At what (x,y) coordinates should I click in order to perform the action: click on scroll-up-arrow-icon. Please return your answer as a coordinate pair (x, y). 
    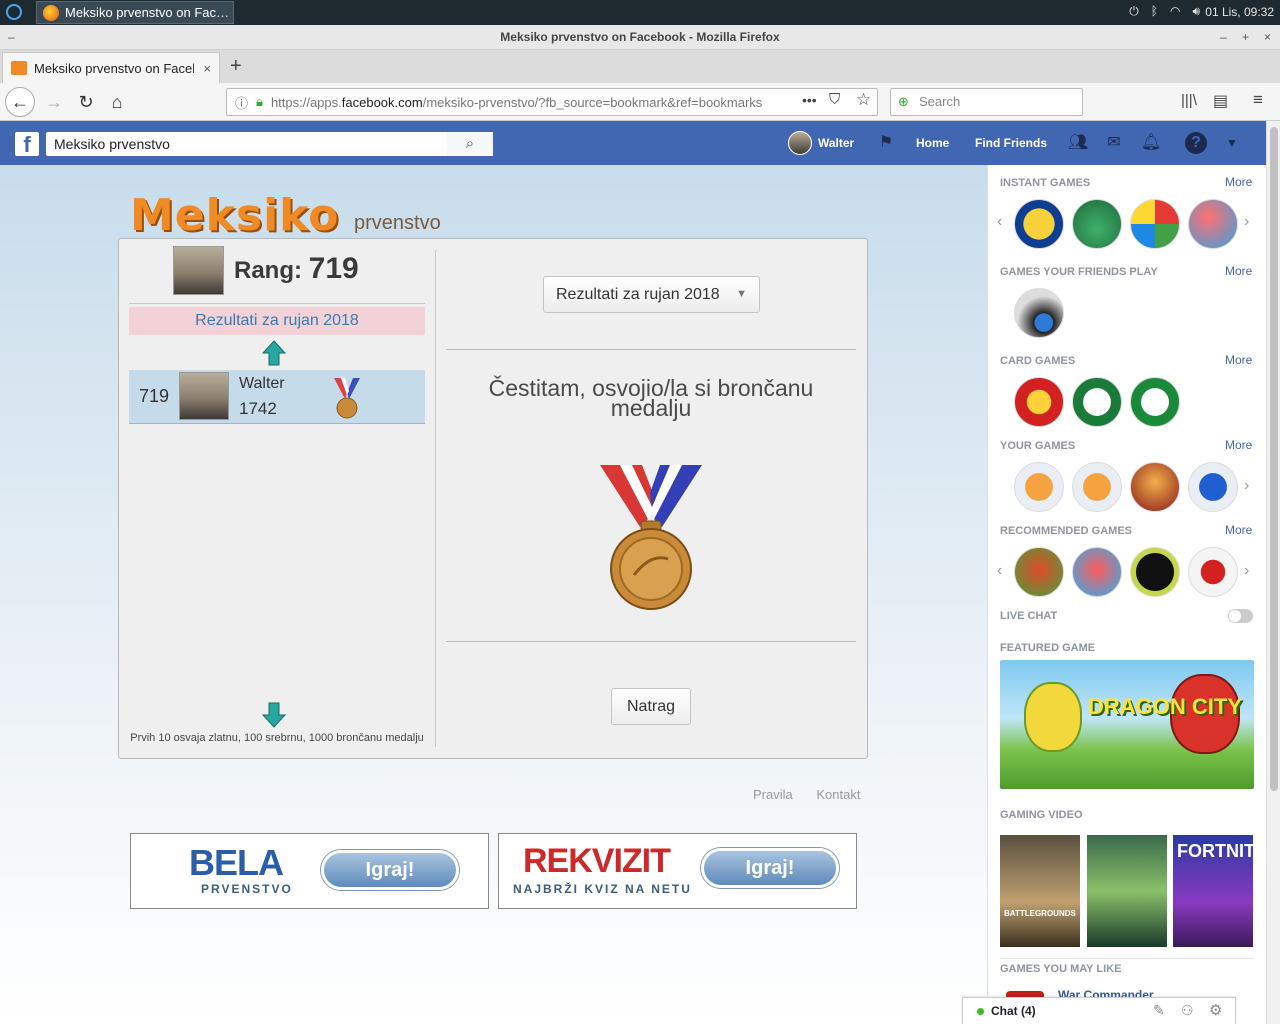
    Looking at the image, I should click on (274, 353).